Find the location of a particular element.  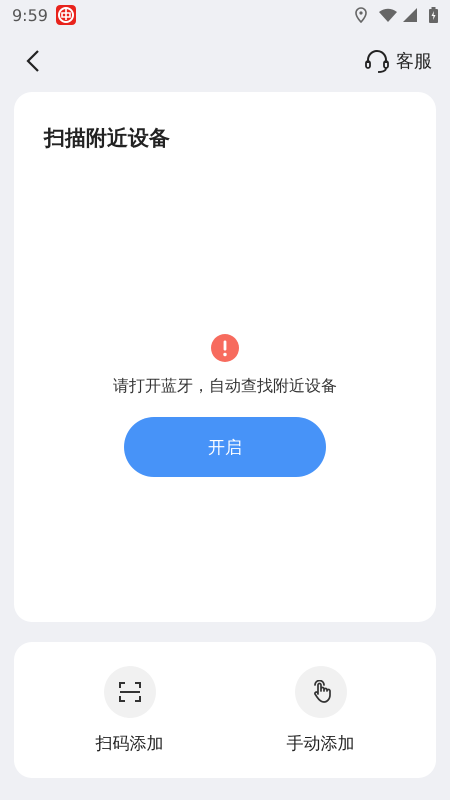

bluetooth-message: 请打开蓝牙，自动查找附近设备 is located at coordinates (225, 386).